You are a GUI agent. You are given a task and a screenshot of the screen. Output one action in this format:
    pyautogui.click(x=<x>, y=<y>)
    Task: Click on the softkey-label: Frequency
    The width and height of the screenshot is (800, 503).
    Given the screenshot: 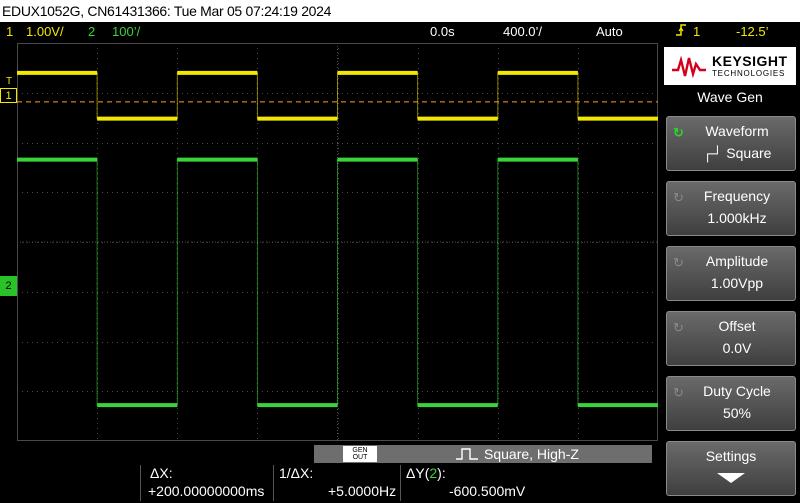 What is the action you would take?
    pyautogui.click(x=737, y=196)
    